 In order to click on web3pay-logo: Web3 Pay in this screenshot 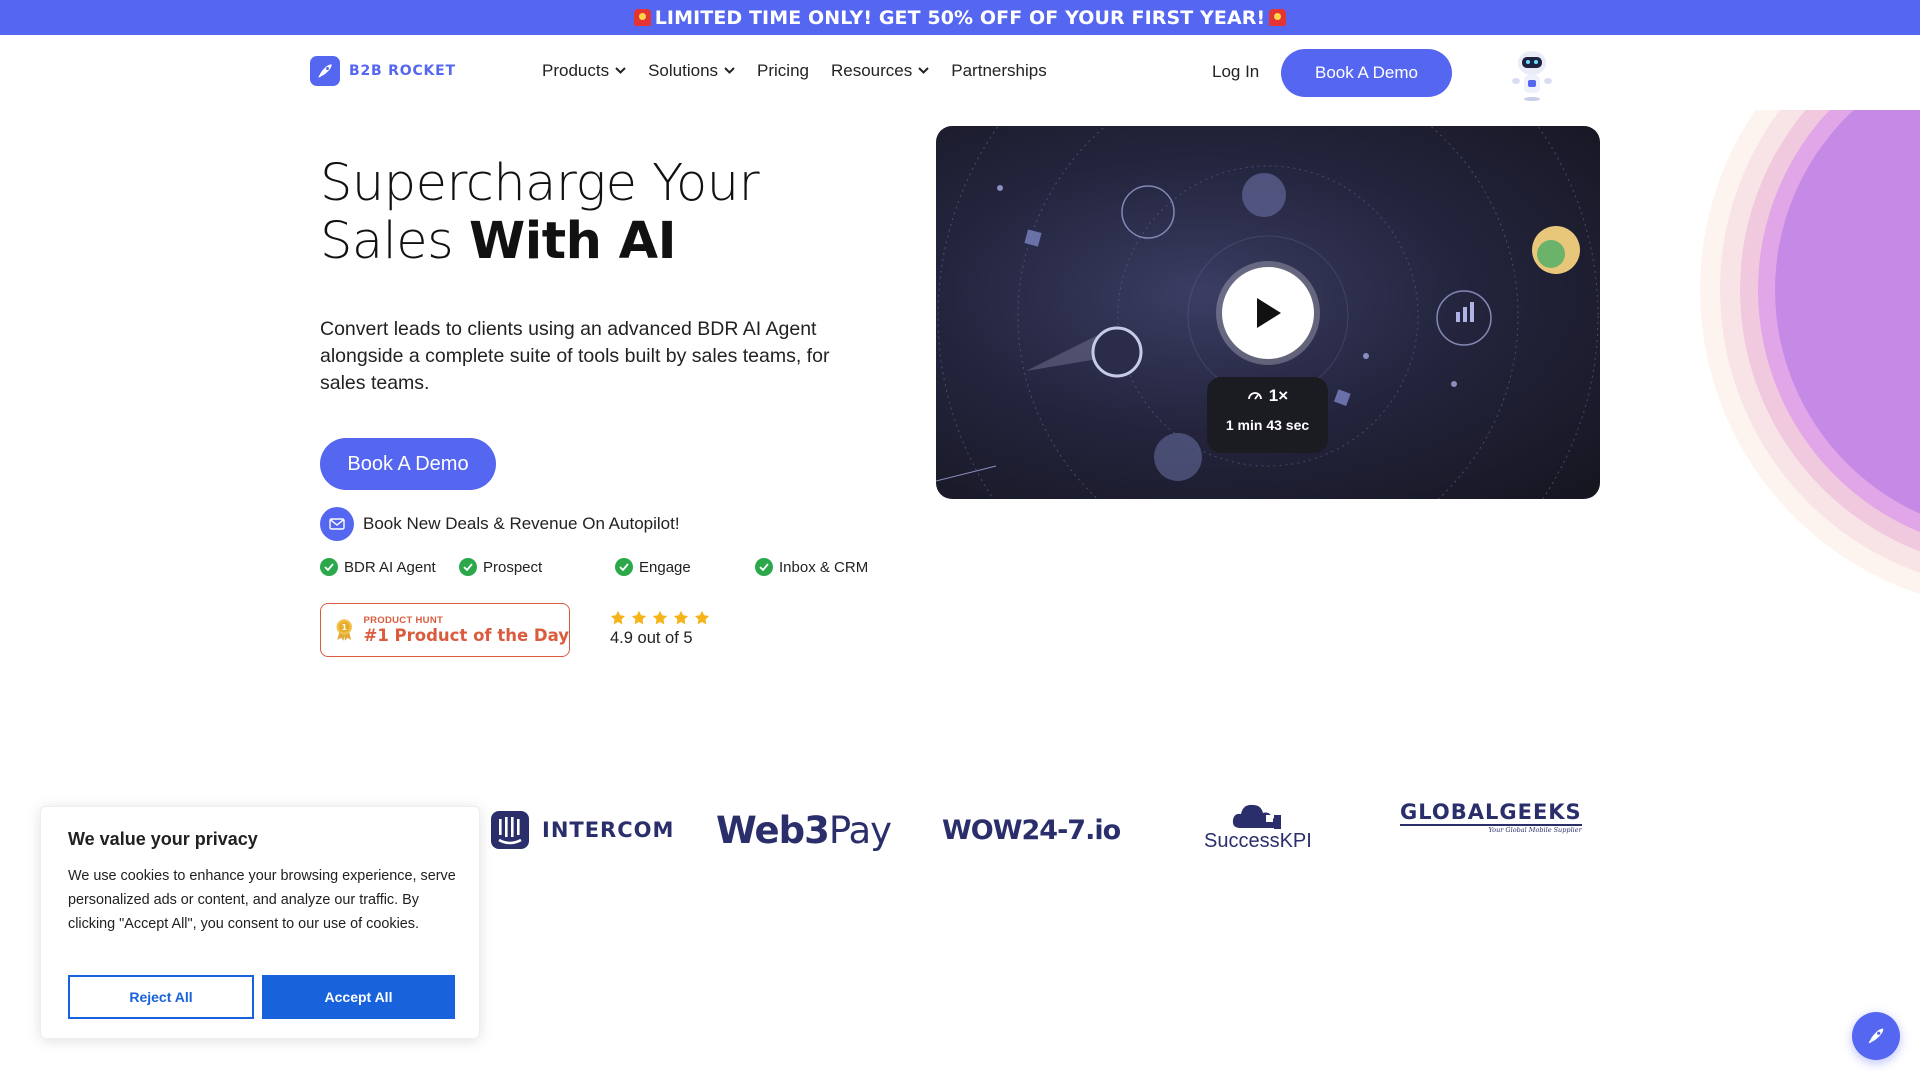, I will do `click(804, 830)`.